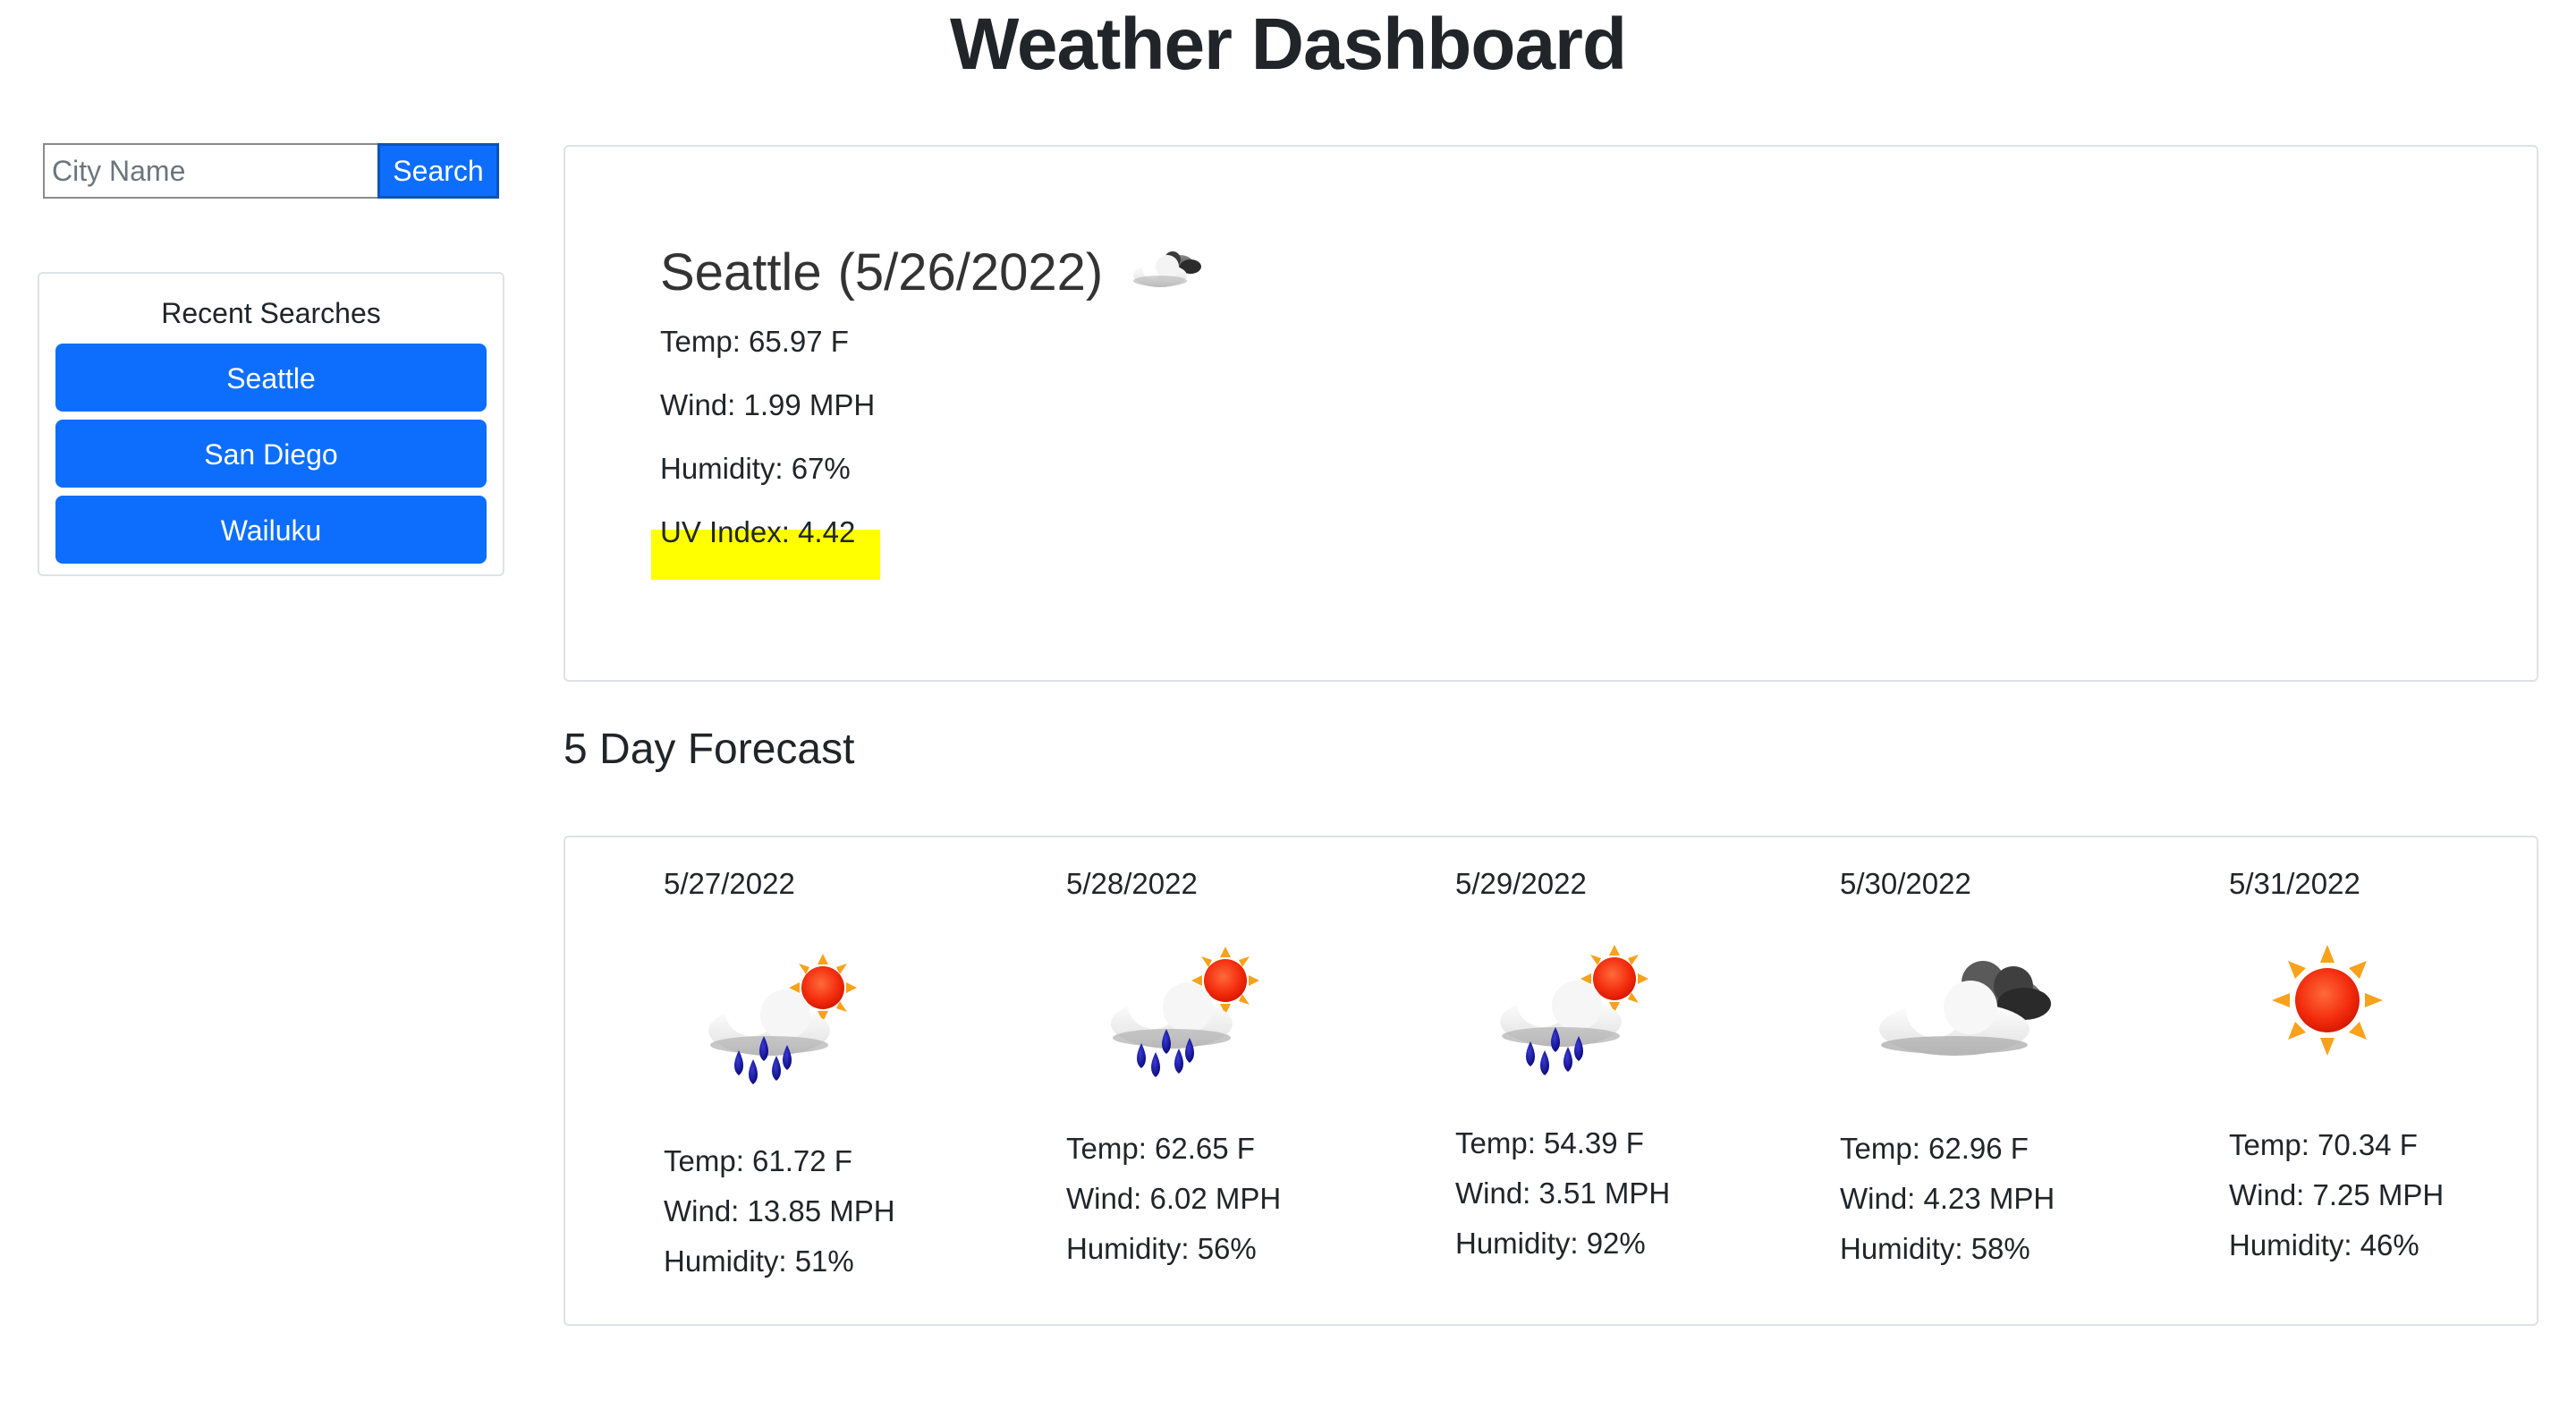  What do you see at coordinates (755, 469) in the screenshot?
I see `current-humidity: Humidity: 67%` at bounding box center [755, 469].